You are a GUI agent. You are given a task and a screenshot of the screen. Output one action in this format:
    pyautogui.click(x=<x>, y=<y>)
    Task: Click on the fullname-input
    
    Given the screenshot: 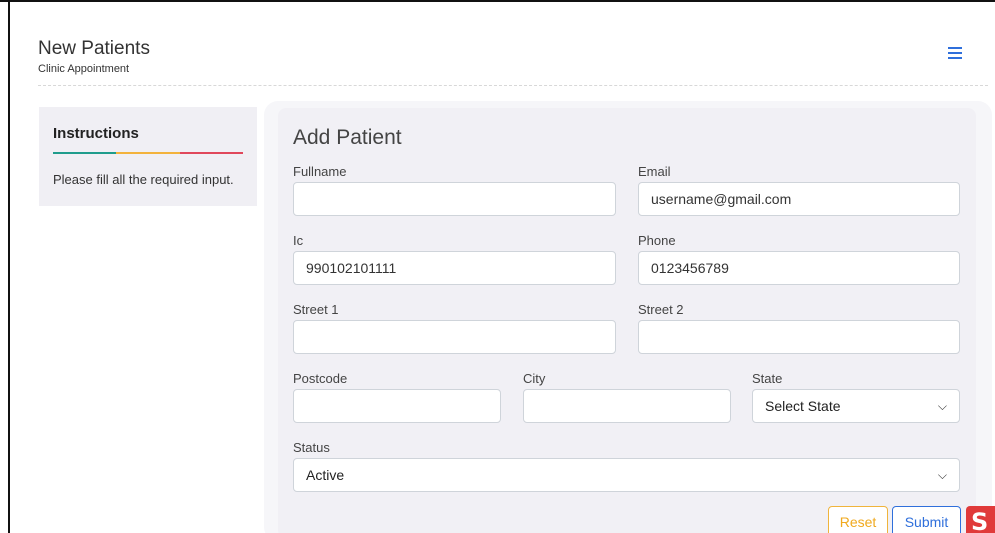 What is the action you would take?
    pyautogui.click(x=454, y=199)
    